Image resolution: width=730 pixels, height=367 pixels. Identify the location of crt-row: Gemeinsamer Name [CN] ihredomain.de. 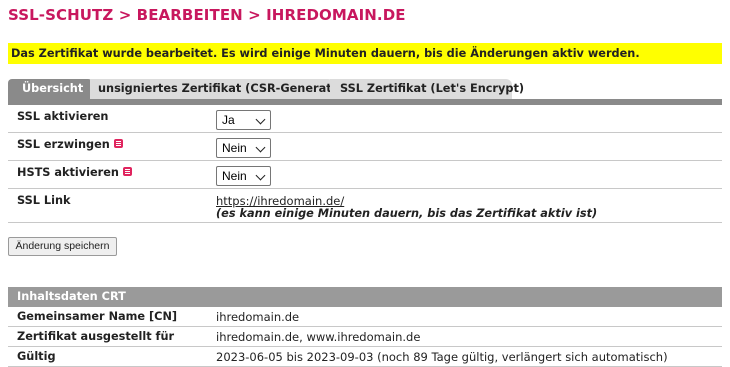
(365, 317).